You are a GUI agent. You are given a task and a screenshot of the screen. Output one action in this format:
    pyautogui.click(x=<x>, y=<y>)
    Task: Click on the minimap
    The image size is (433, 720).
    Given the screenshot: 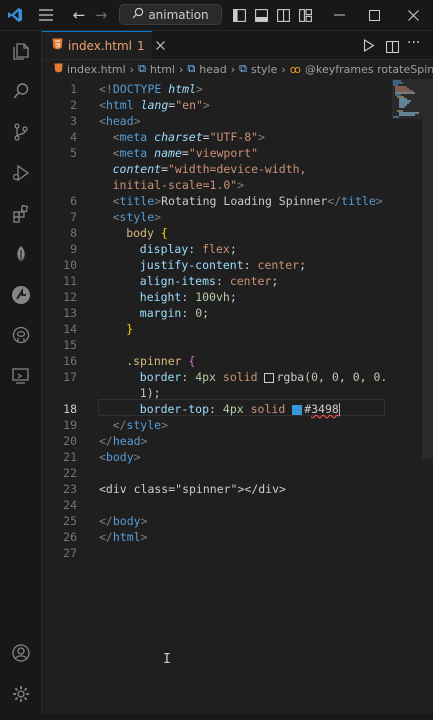 What is the action you would take?
    pyautogui.click(x=407, y=399)
    